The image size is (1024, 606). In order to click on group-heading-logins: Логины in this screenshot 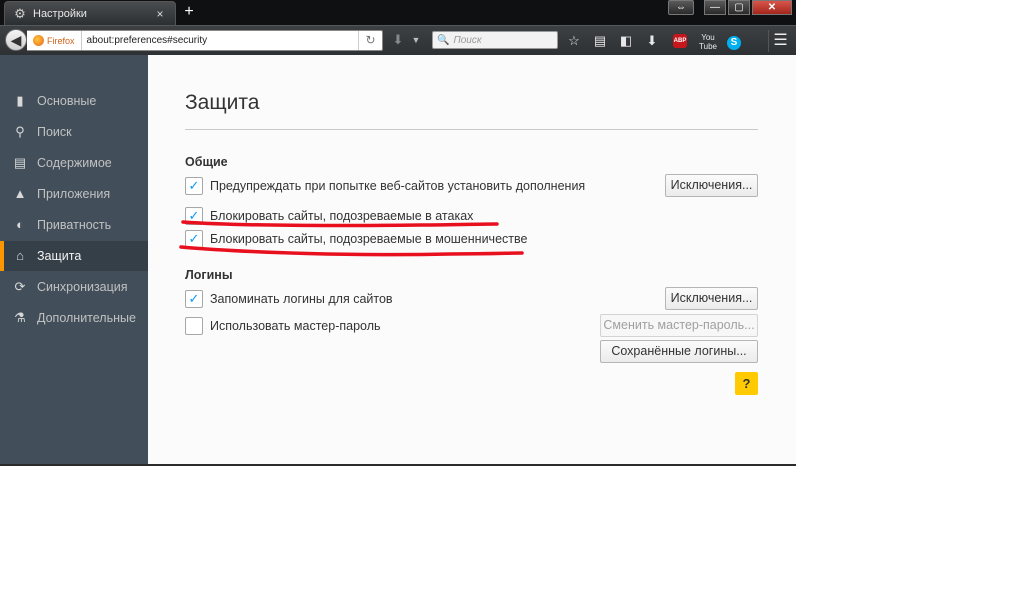, I will do `click(209, 275)`.